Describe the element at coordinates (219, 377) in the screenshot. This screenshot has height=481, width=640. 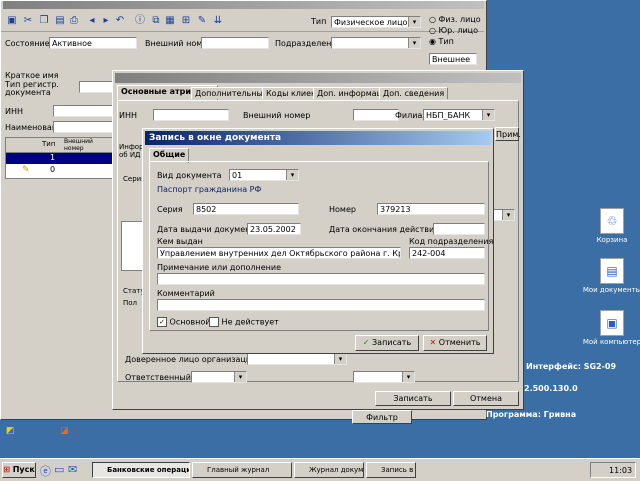
I see `otvetstv-select: ▾` at that location.